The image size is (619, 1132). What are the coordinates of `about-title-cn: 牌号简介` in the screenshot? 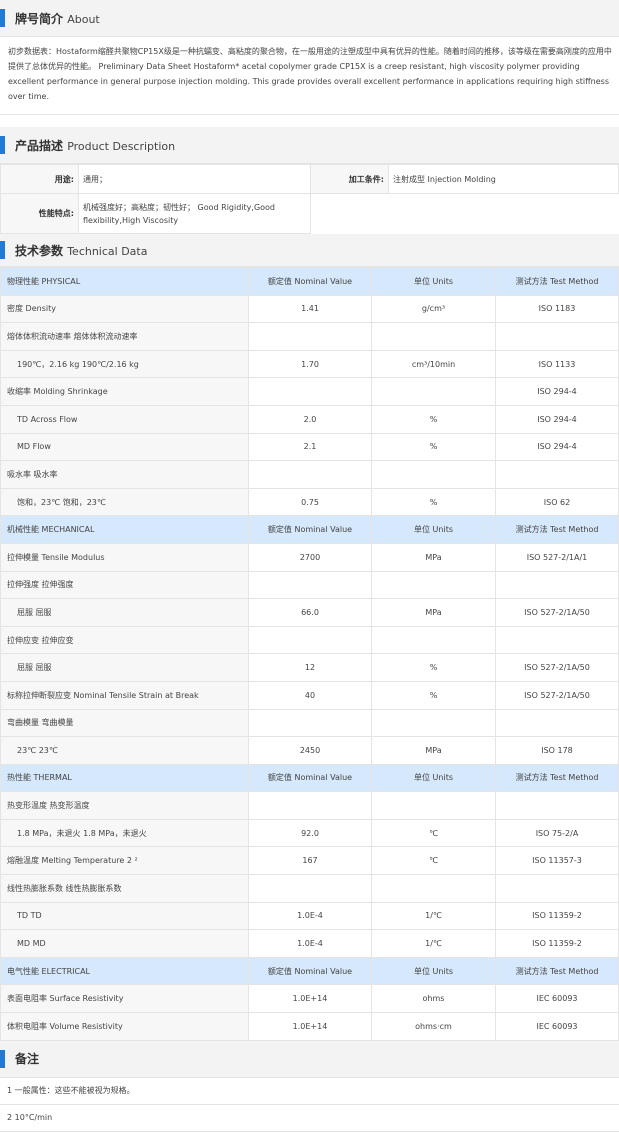 It's located at (39, 18).